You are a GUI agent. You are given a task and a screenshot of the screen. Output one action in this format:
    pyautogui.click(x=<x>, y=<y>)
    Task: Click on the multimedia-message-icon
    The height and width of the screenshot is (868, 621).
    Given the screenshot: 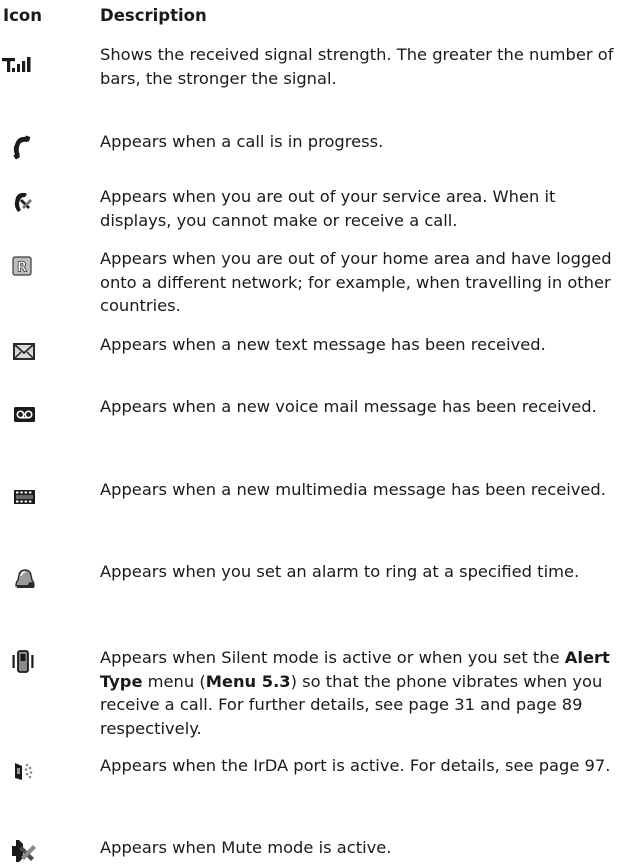 What is the action you would take?
    pyautogui.click(x=28, y=493)
    